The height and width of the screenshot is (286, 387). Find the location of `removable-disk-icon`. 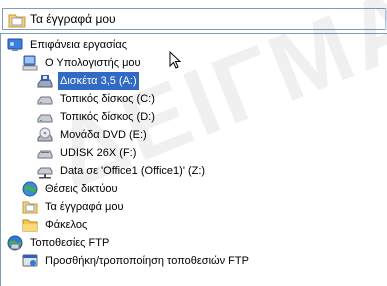

removable-disk-icon is located at coordinates (45, 153).